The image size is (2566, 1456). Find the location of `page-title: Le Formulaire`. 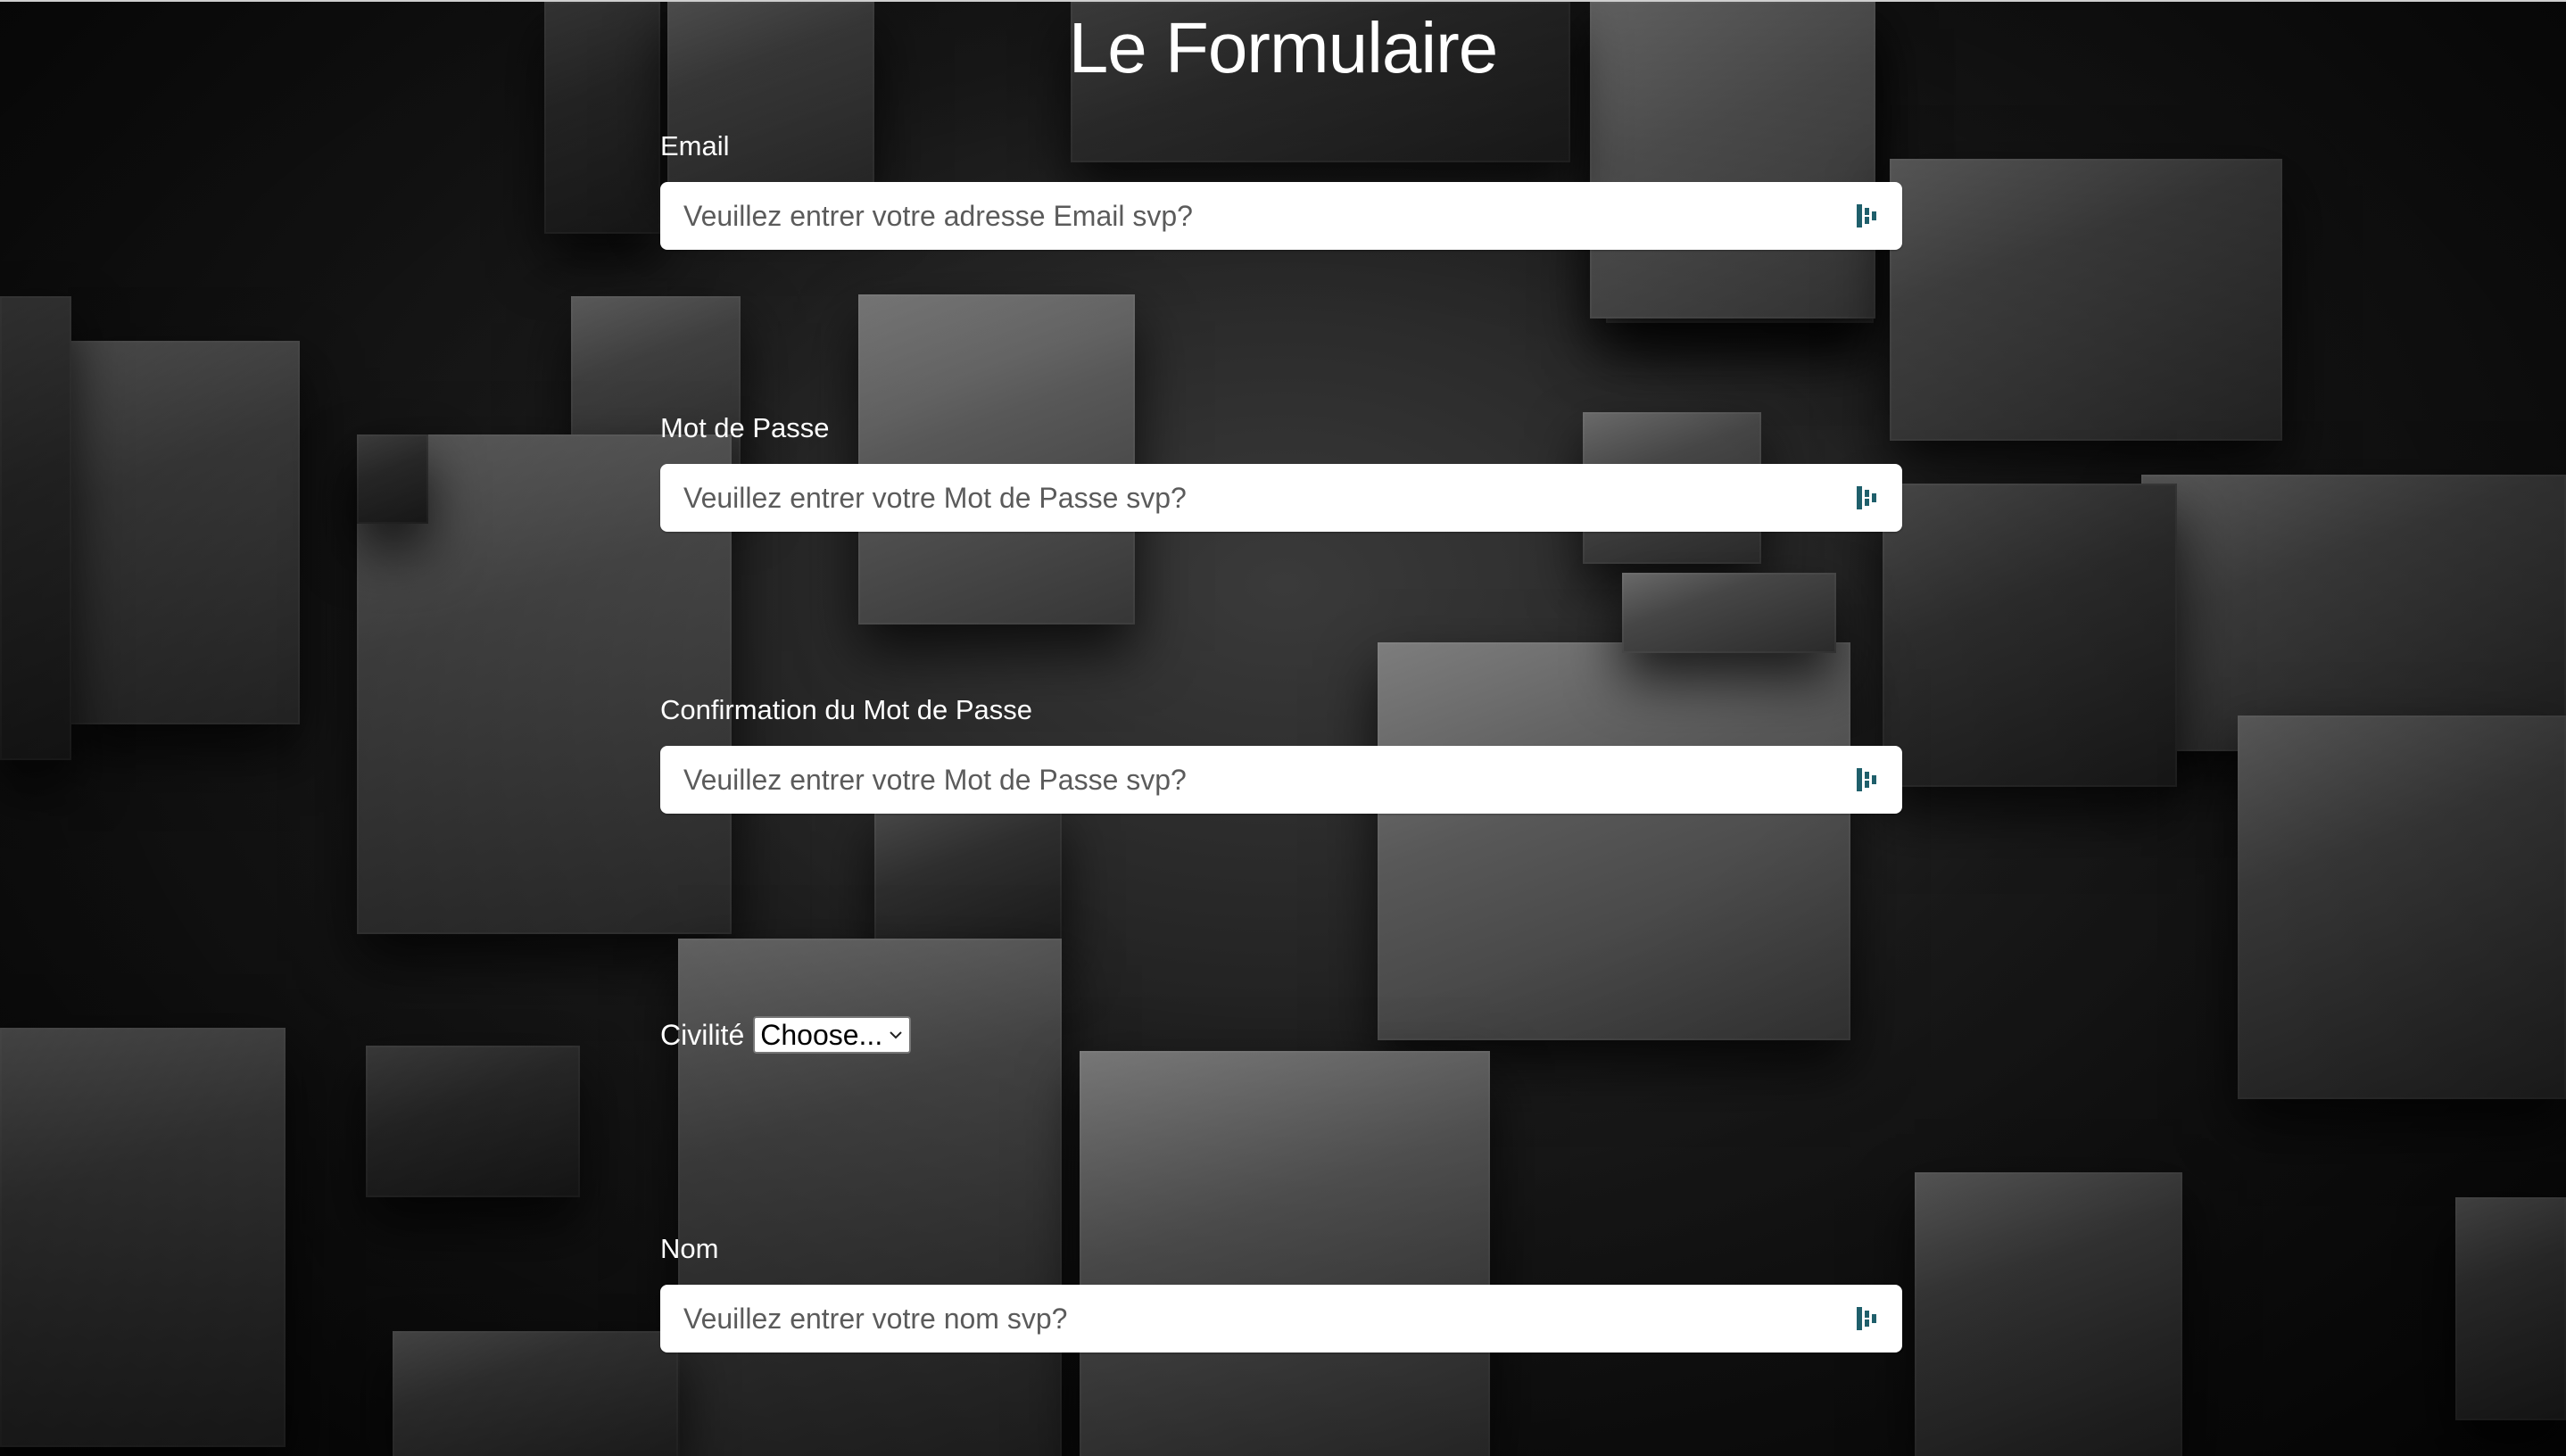

page-title: Le Formulaire is located at coordinates (1283, 47).